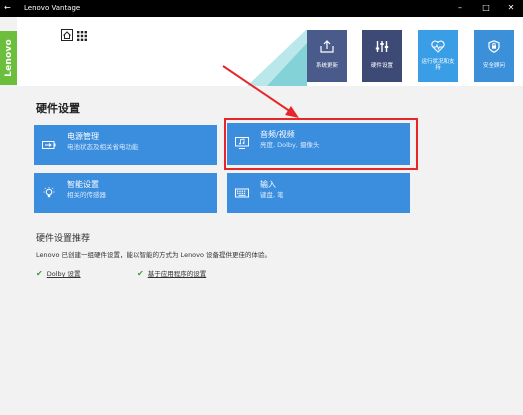  Describe the element at coordinates (7, 8) in the screenshot. I see `back-arrow-icon: ←` at that location.